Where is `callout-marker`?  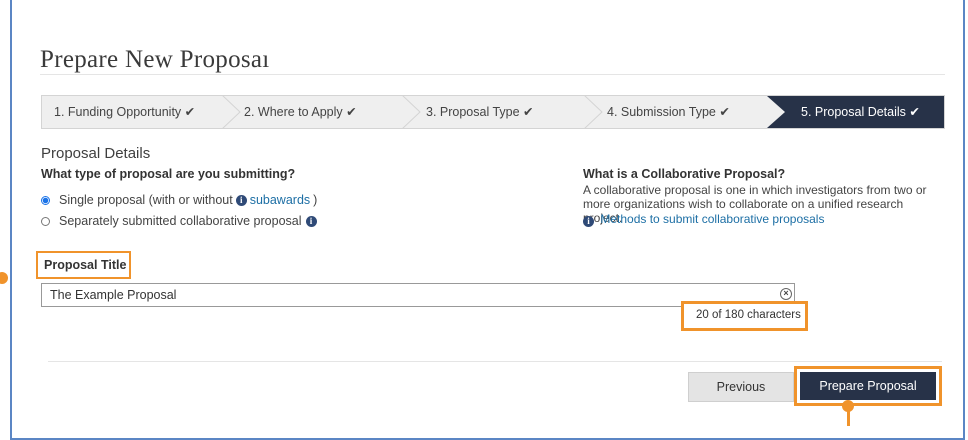 callout-marker is located at coordinates (4, 278).